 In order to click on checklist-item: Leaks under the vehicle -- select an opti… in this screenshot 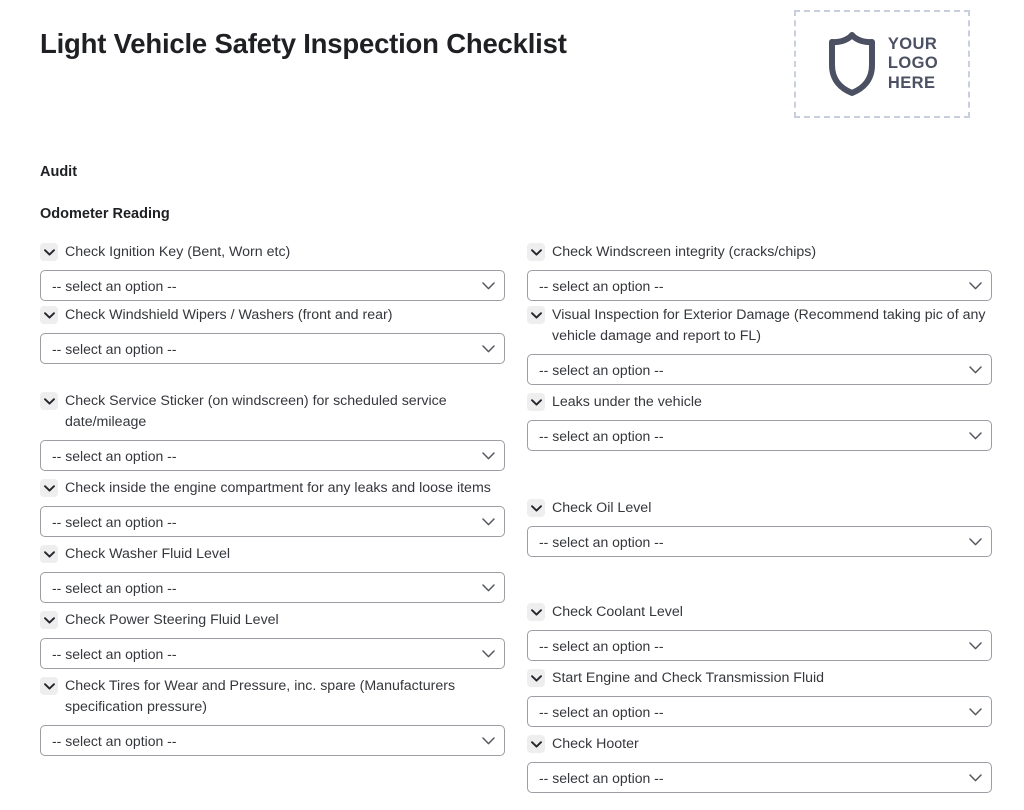, I will do `click(759, 419)`.